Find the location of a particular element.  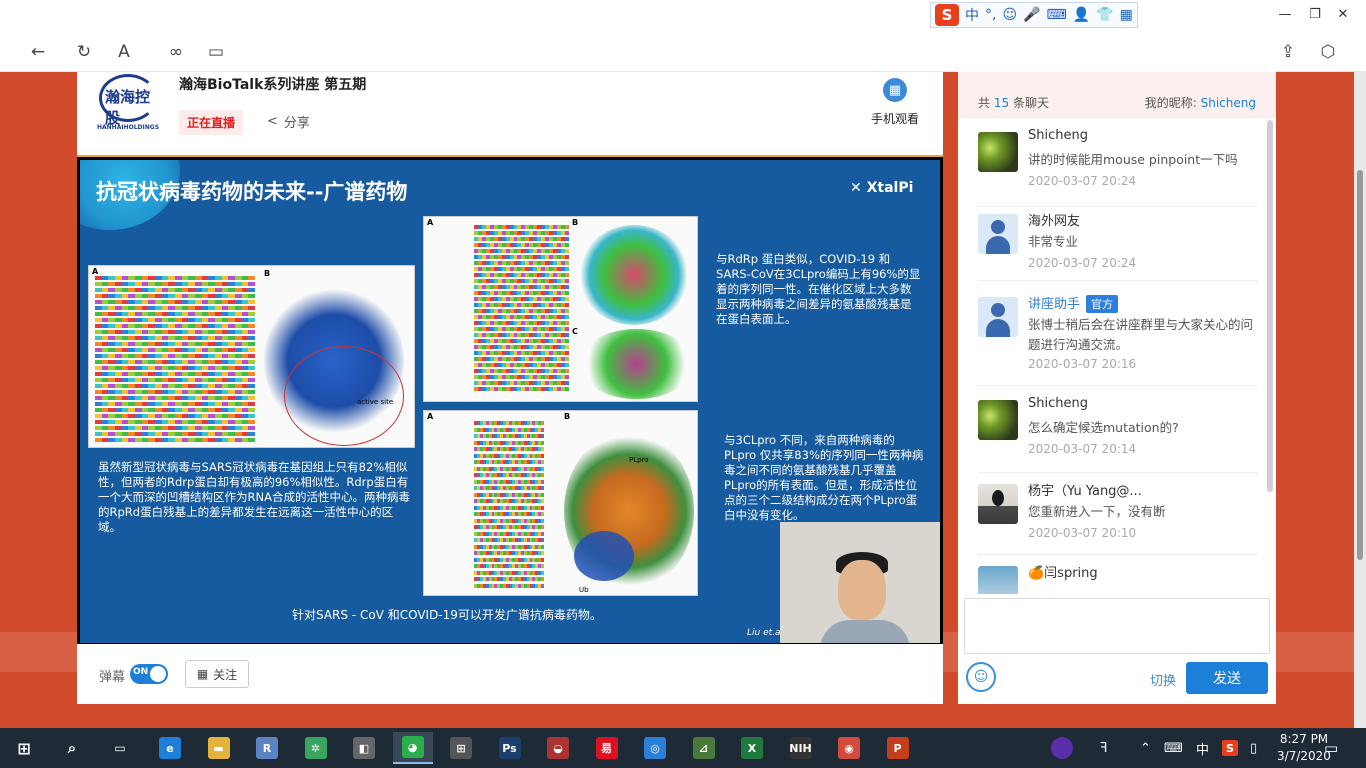

skin-icon: 👕 is located at coordinates (1104, 15).